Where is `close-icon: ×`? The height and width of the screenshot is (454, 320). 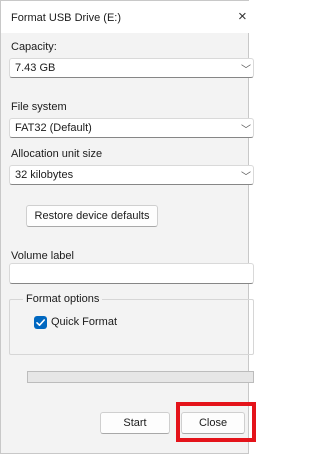
close-icon: × is located at coordinates (242, 16).